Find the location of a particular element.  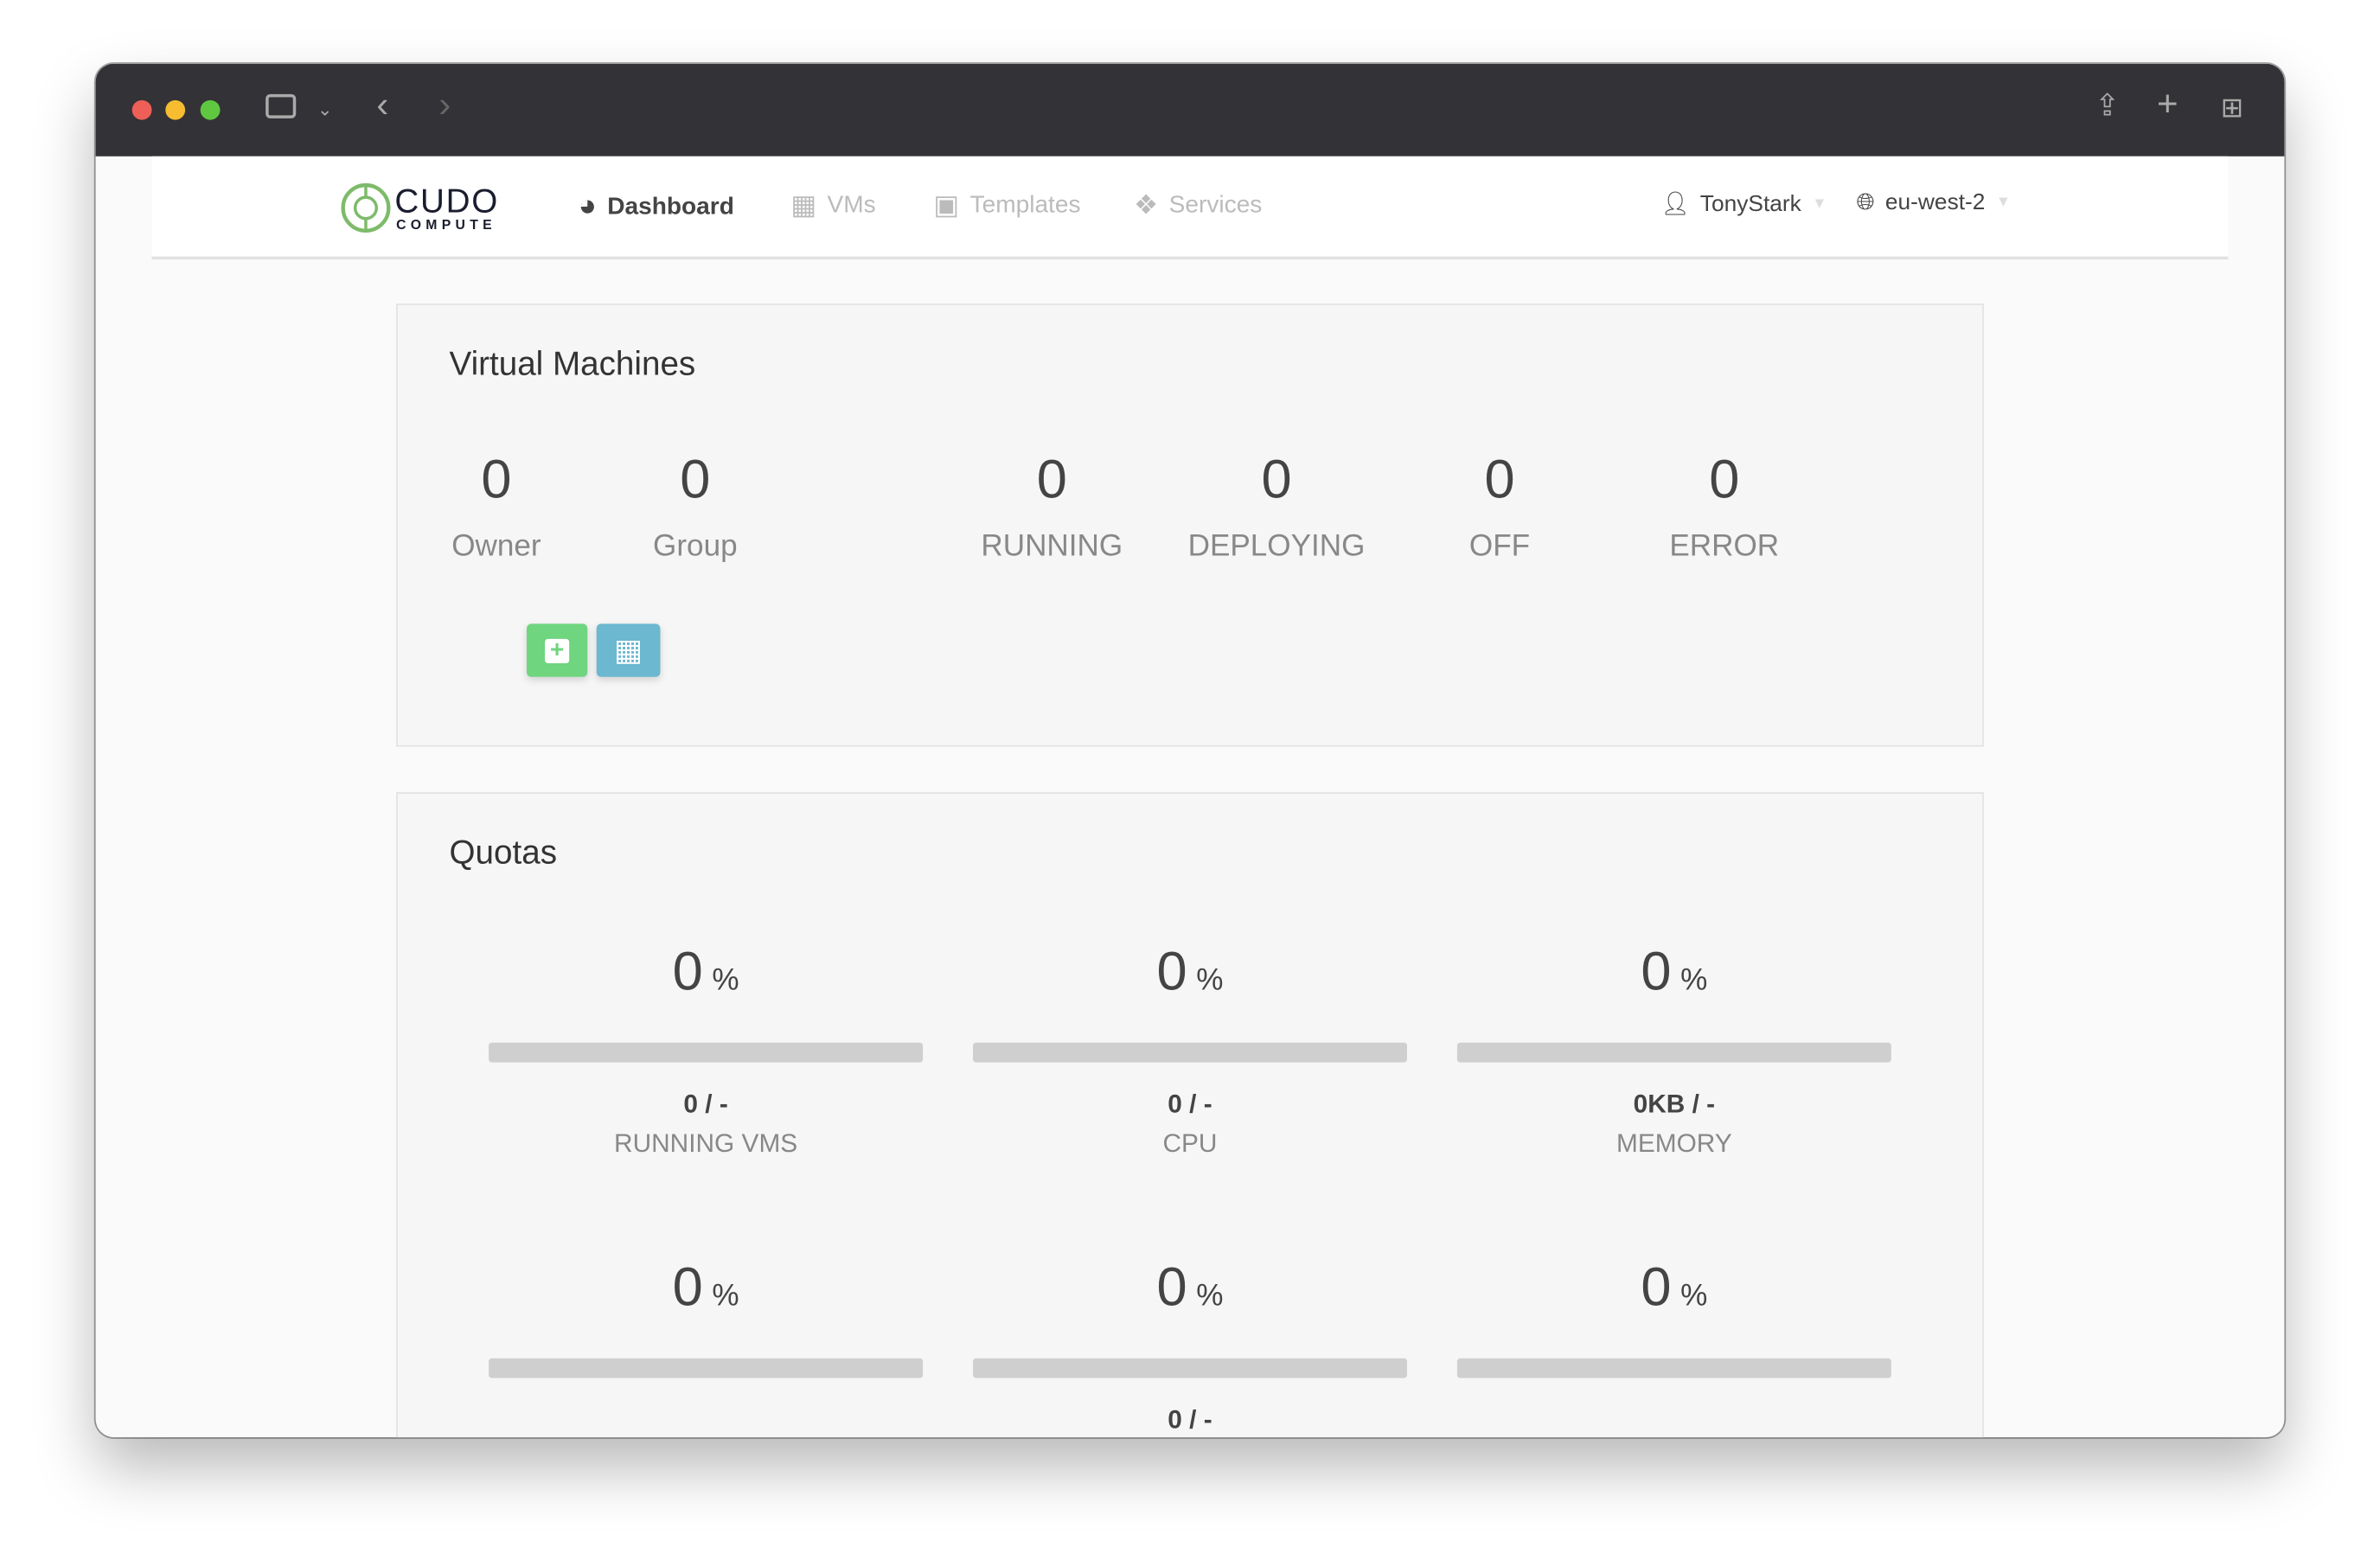

back-icon: ‹ is located at coordinates (382, 105).